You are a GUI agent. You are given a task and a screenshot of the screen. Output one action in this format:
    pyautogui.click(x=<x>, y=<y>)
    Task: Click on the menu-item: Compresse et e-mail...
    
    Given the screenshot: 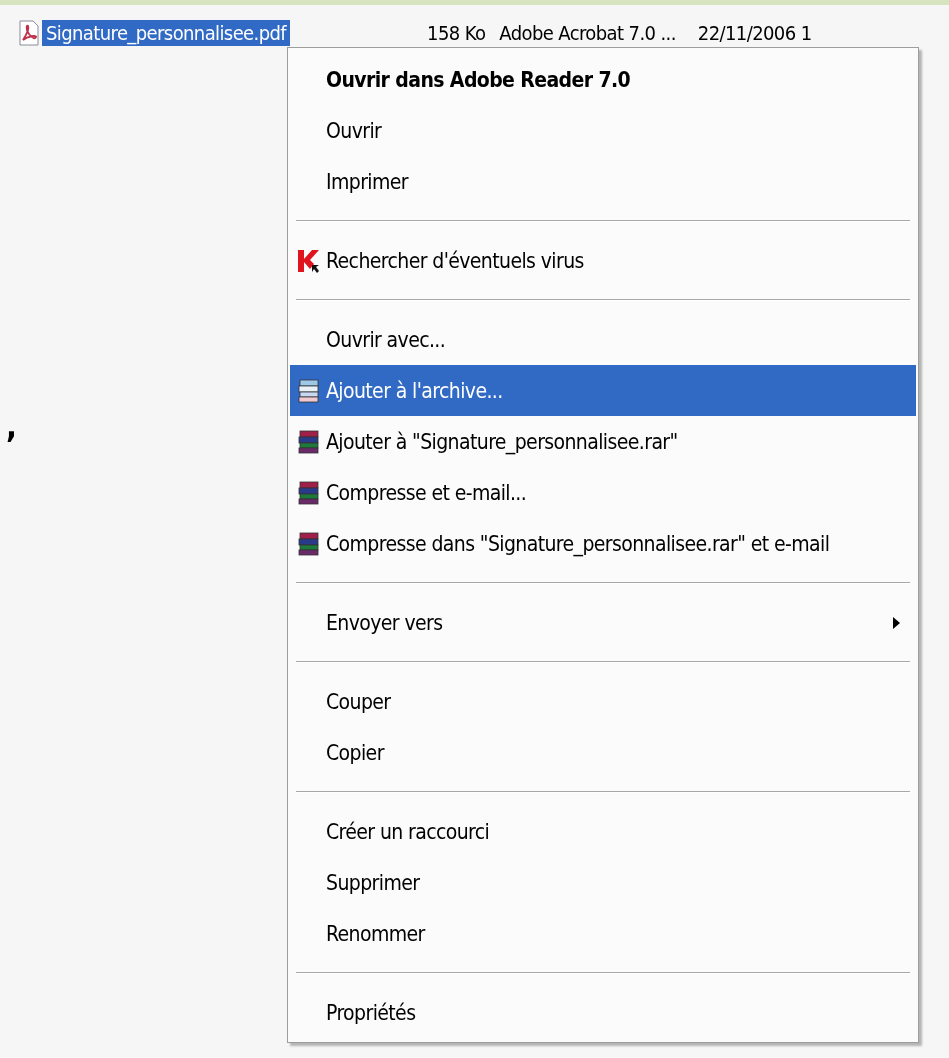 What is the action you would take?
    pyautogui.click(x=603, y=492)
    